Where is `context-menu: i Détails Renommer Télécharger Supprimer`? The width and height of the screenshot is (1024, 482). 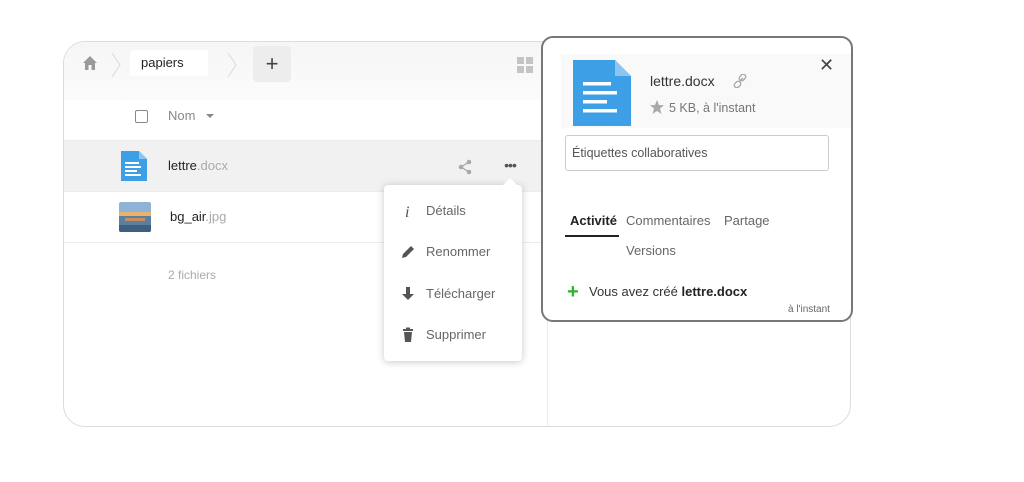 context-menu: i Détails Renommer Télécharger Supprimer is located at coordinates (453, 269).